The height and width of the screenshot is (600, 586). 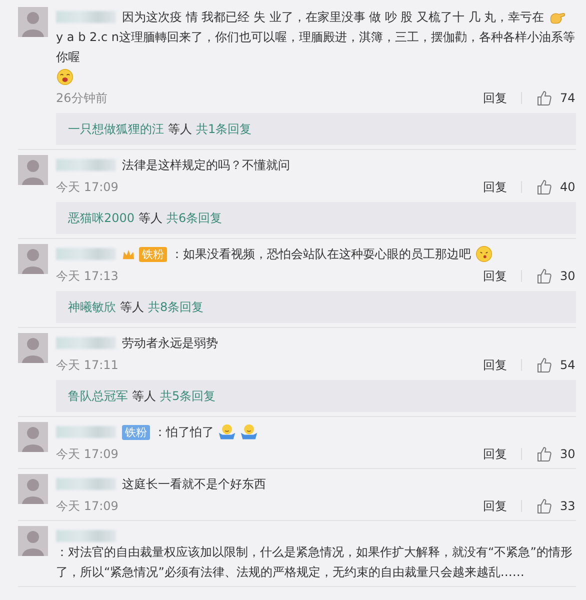 What do you see at coordinates (188, 396) in the screenshot?
I see `reply-count-link: 共5条回复` at bounding box center [188, 396].